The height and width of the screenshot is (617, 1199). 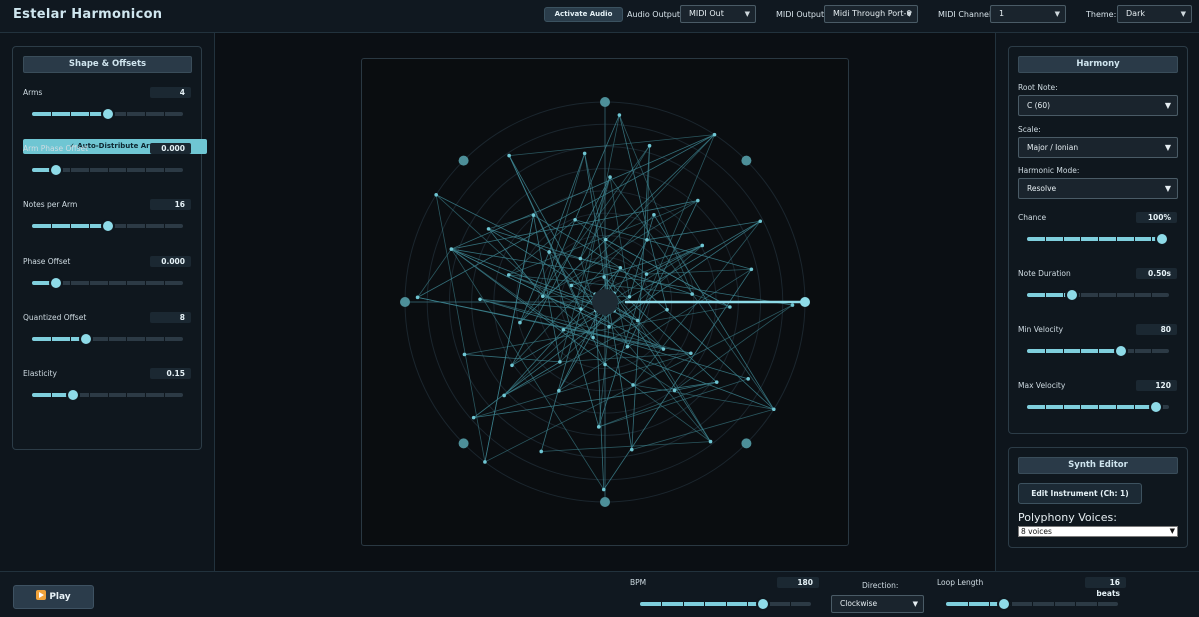 I want to click on app-title: Estelar Harmonicon, so click(x=88, y=14).